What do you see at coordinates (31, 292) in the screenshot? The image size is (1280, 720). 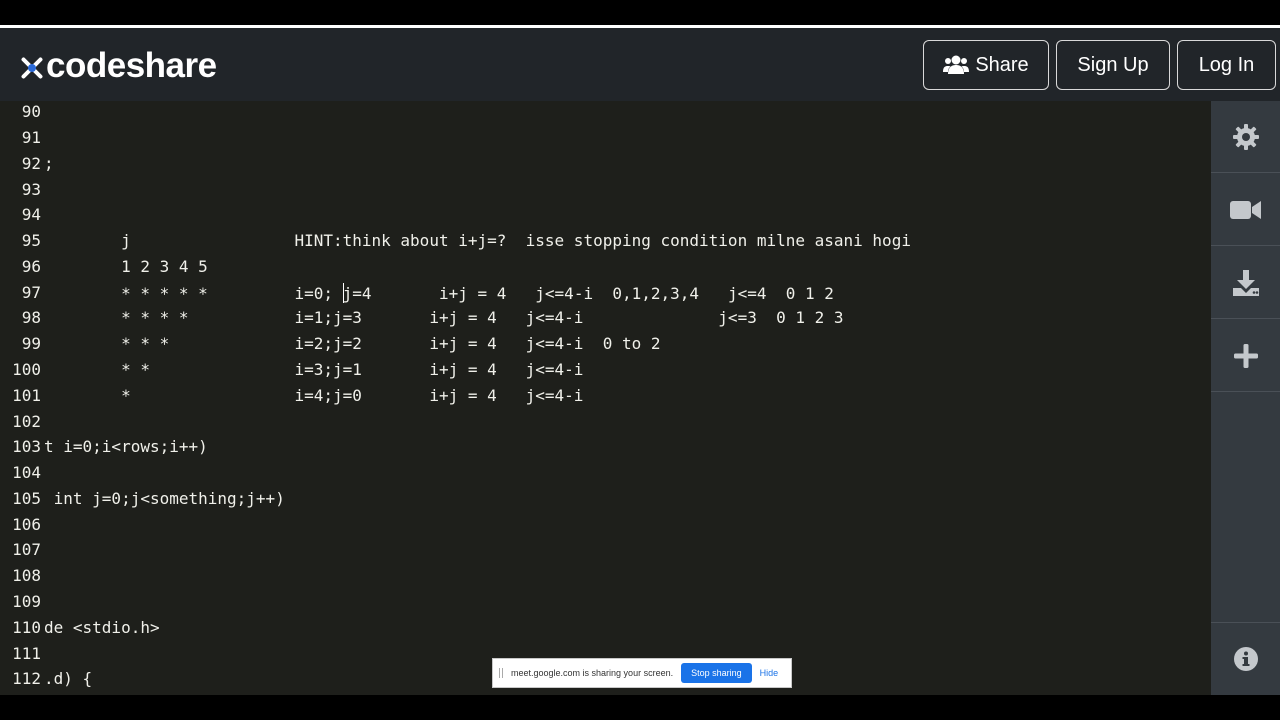 I see `line-number: 97` at bounding box center [31, 292].